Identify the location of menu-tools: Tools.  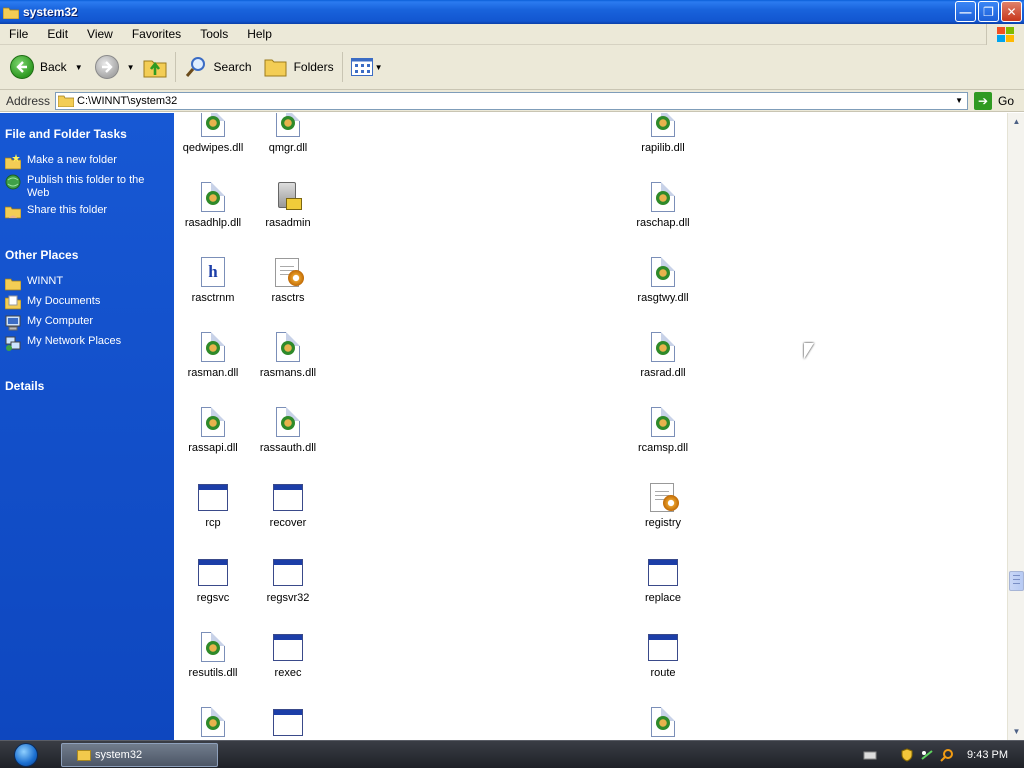
(213, 34).